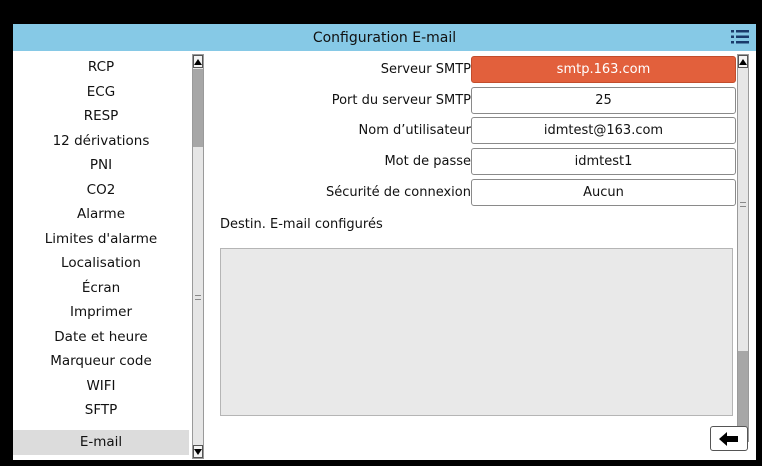  I want to click on sidebar-scrollbar, so click(198, 256).